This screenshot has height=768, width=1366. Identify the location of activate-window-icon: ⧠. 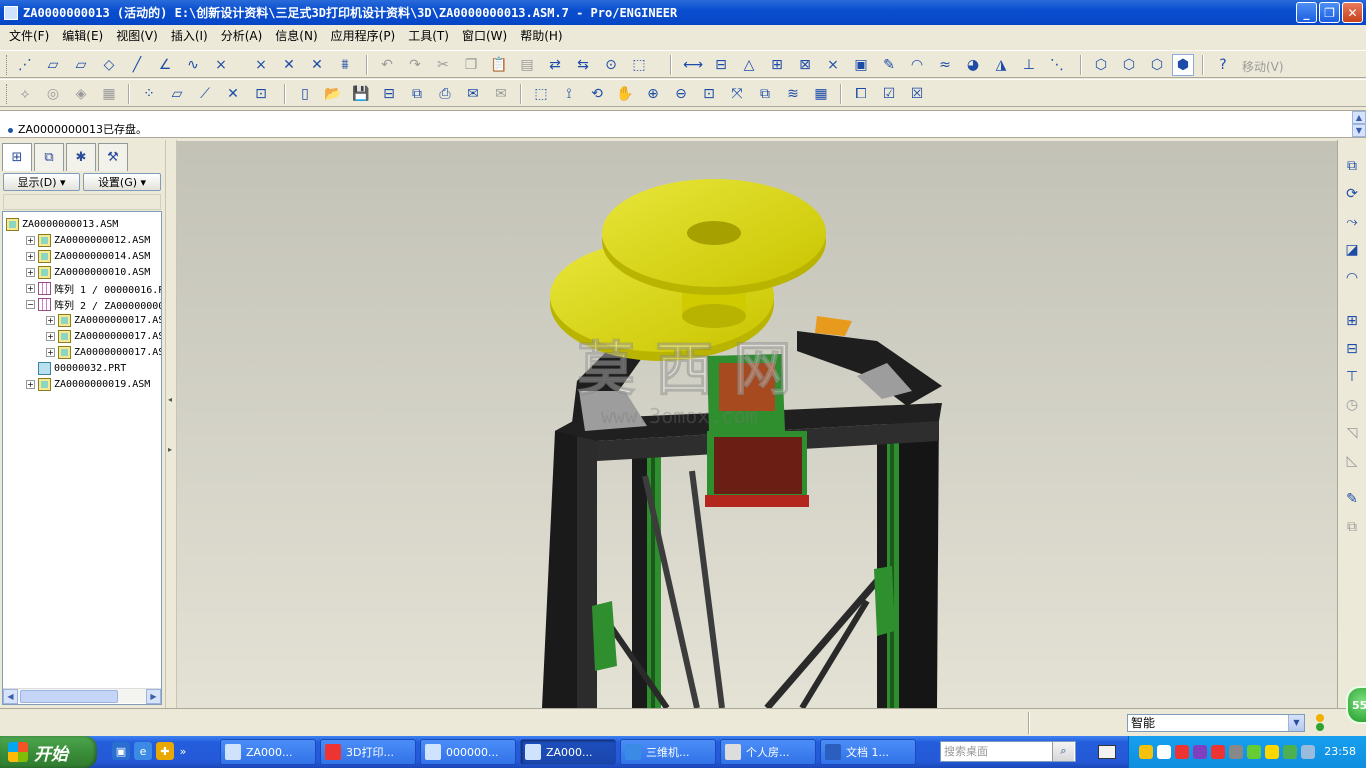
(861, 94).